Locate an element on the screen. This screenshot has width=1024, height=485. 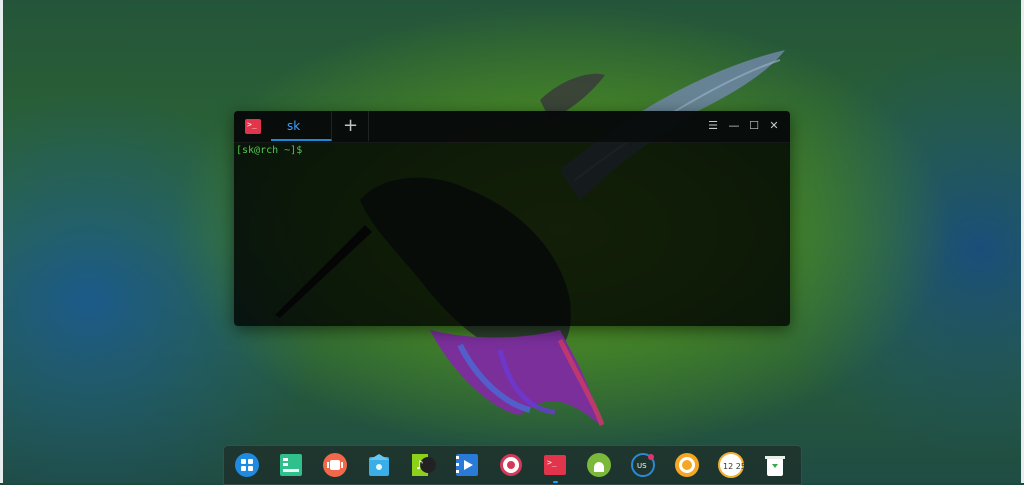
menu-button: ☰ is located at coordinates (713, 126).